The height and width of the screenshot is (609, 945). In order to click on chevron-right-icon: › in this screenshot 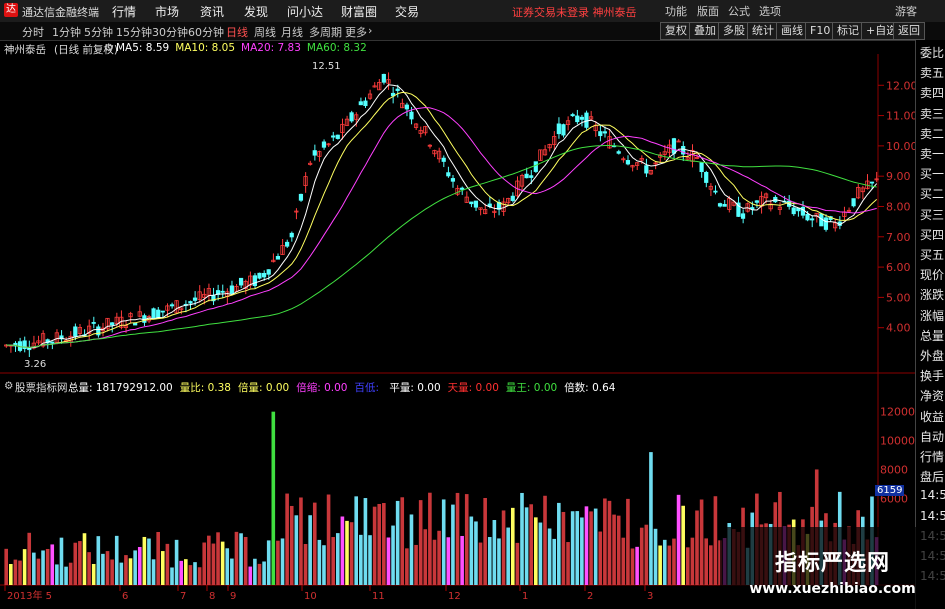, I will do `click(370, 30)`.